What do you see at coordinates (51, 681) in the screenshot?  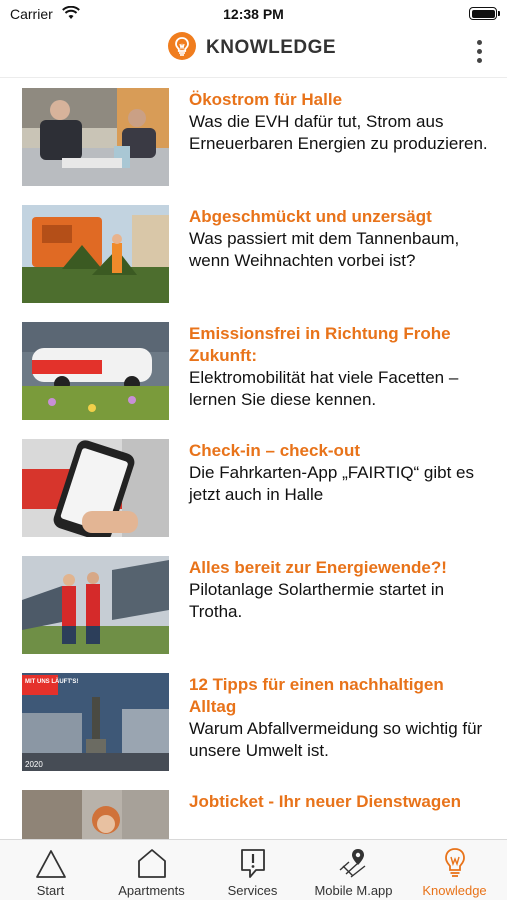 I see `badge-text-1: MIT UNS LÄUFT'S!` at bounding box center [51, 681].